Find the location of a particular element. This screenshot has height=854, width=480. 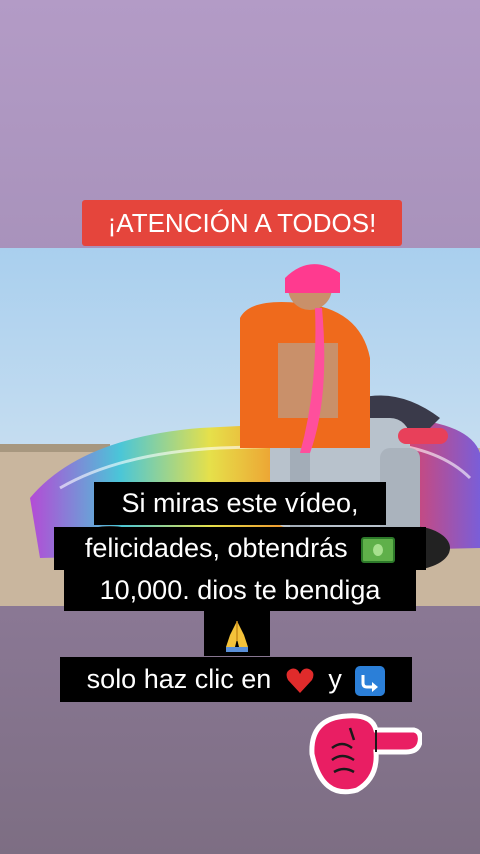

caption-line-2: felicidades, obtendrás is located at coordinates (240, 548).